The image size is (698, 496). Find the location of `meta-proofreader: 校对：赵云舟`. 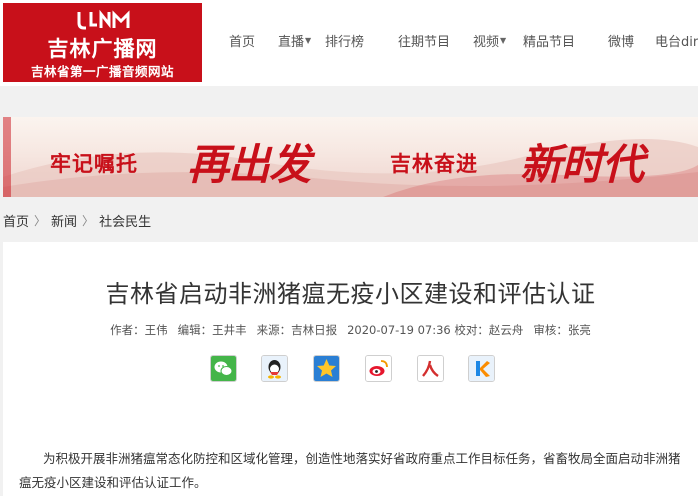

meta-proofreader: 校对：赵云舟 is located at coordinates (489, 330).